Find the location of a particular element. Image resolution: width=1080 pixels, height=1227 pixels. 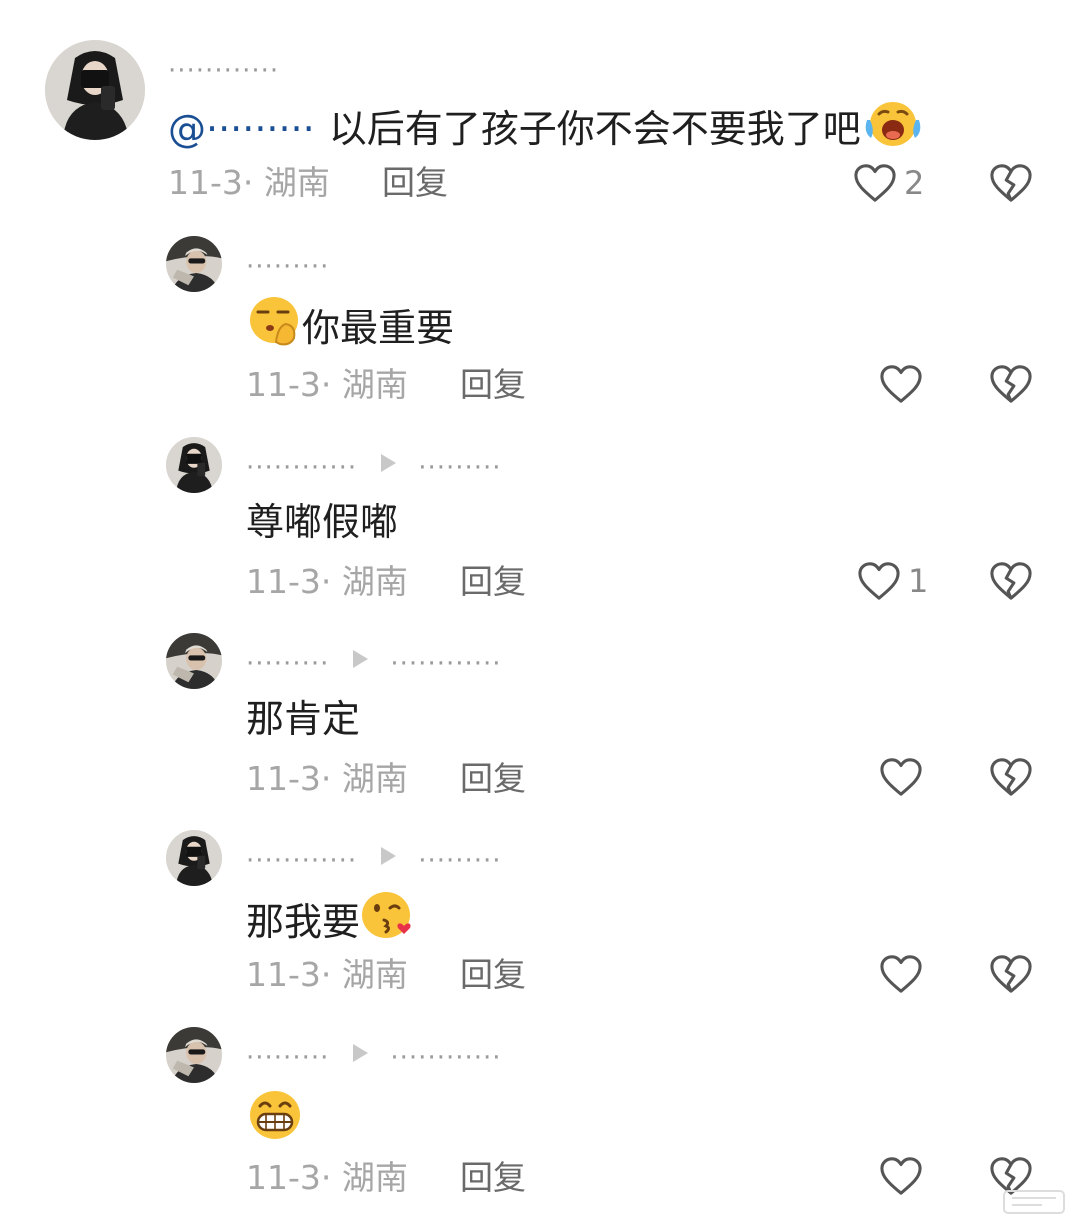

like-button: 1 is located at coordinates (892, 581).